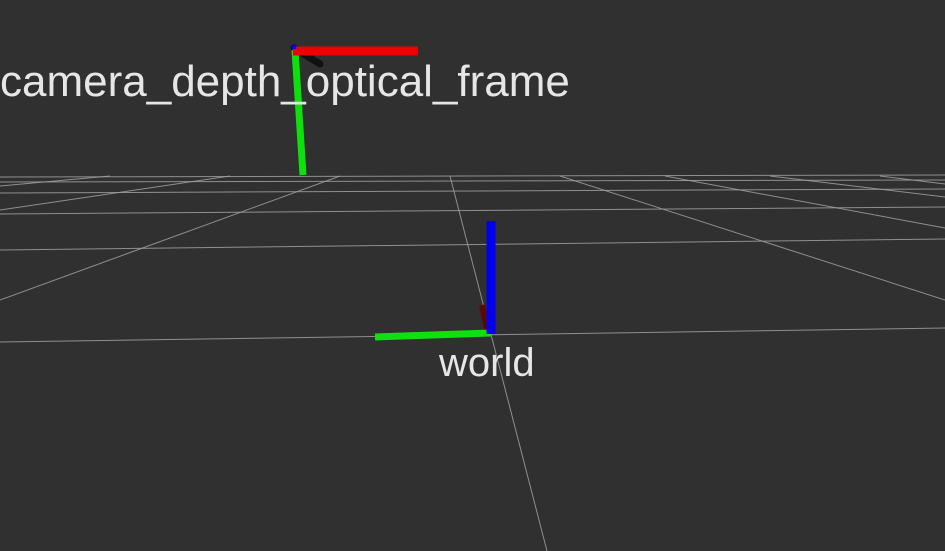 The height and width of the screenshot is (551, 945). Describe the element at coordinates (435, 281) in the screenshot. I see `world-frame-axes` at that location.